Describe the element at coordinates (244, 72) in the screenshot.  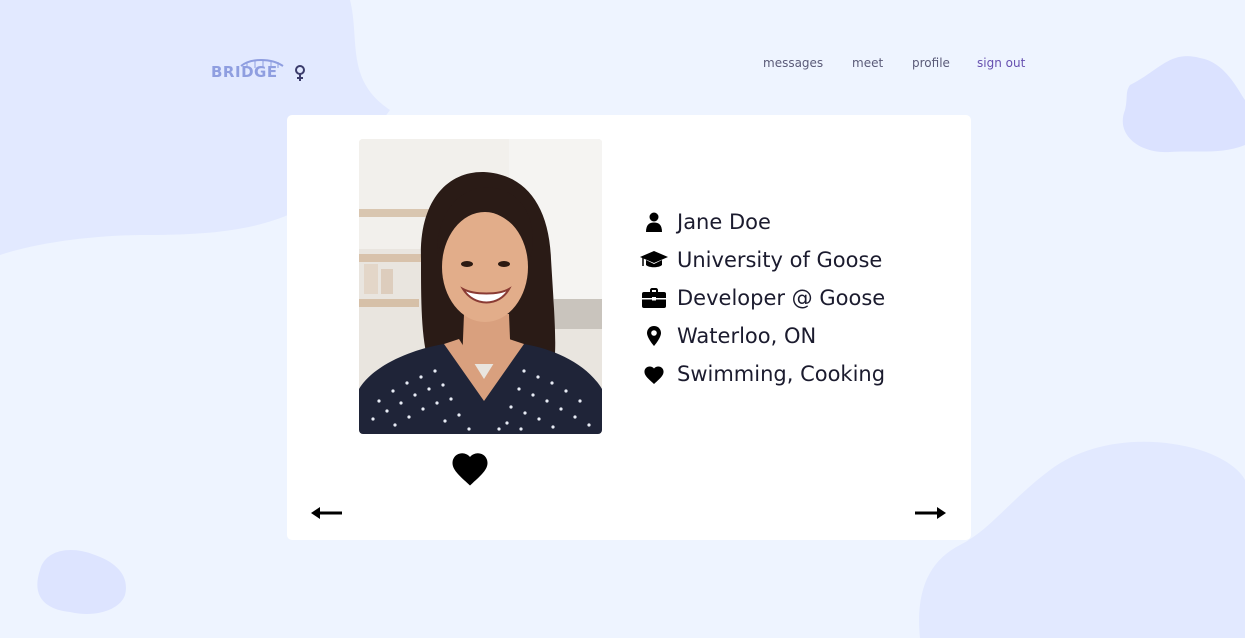
I see `logo-text: BRIDGE` at that location.